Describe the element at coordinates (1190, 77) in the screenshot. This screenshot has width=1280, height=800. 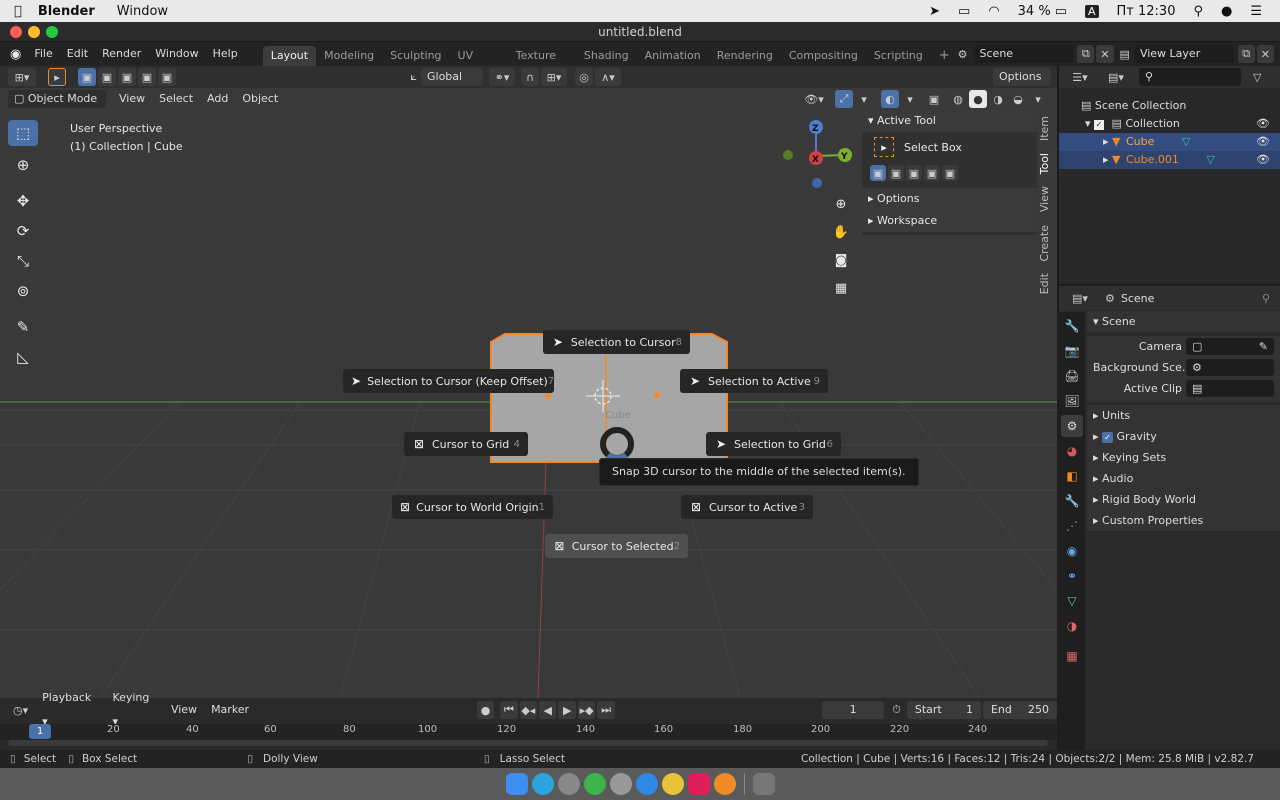
I see `outliner-search-input: ⚲` at that location.